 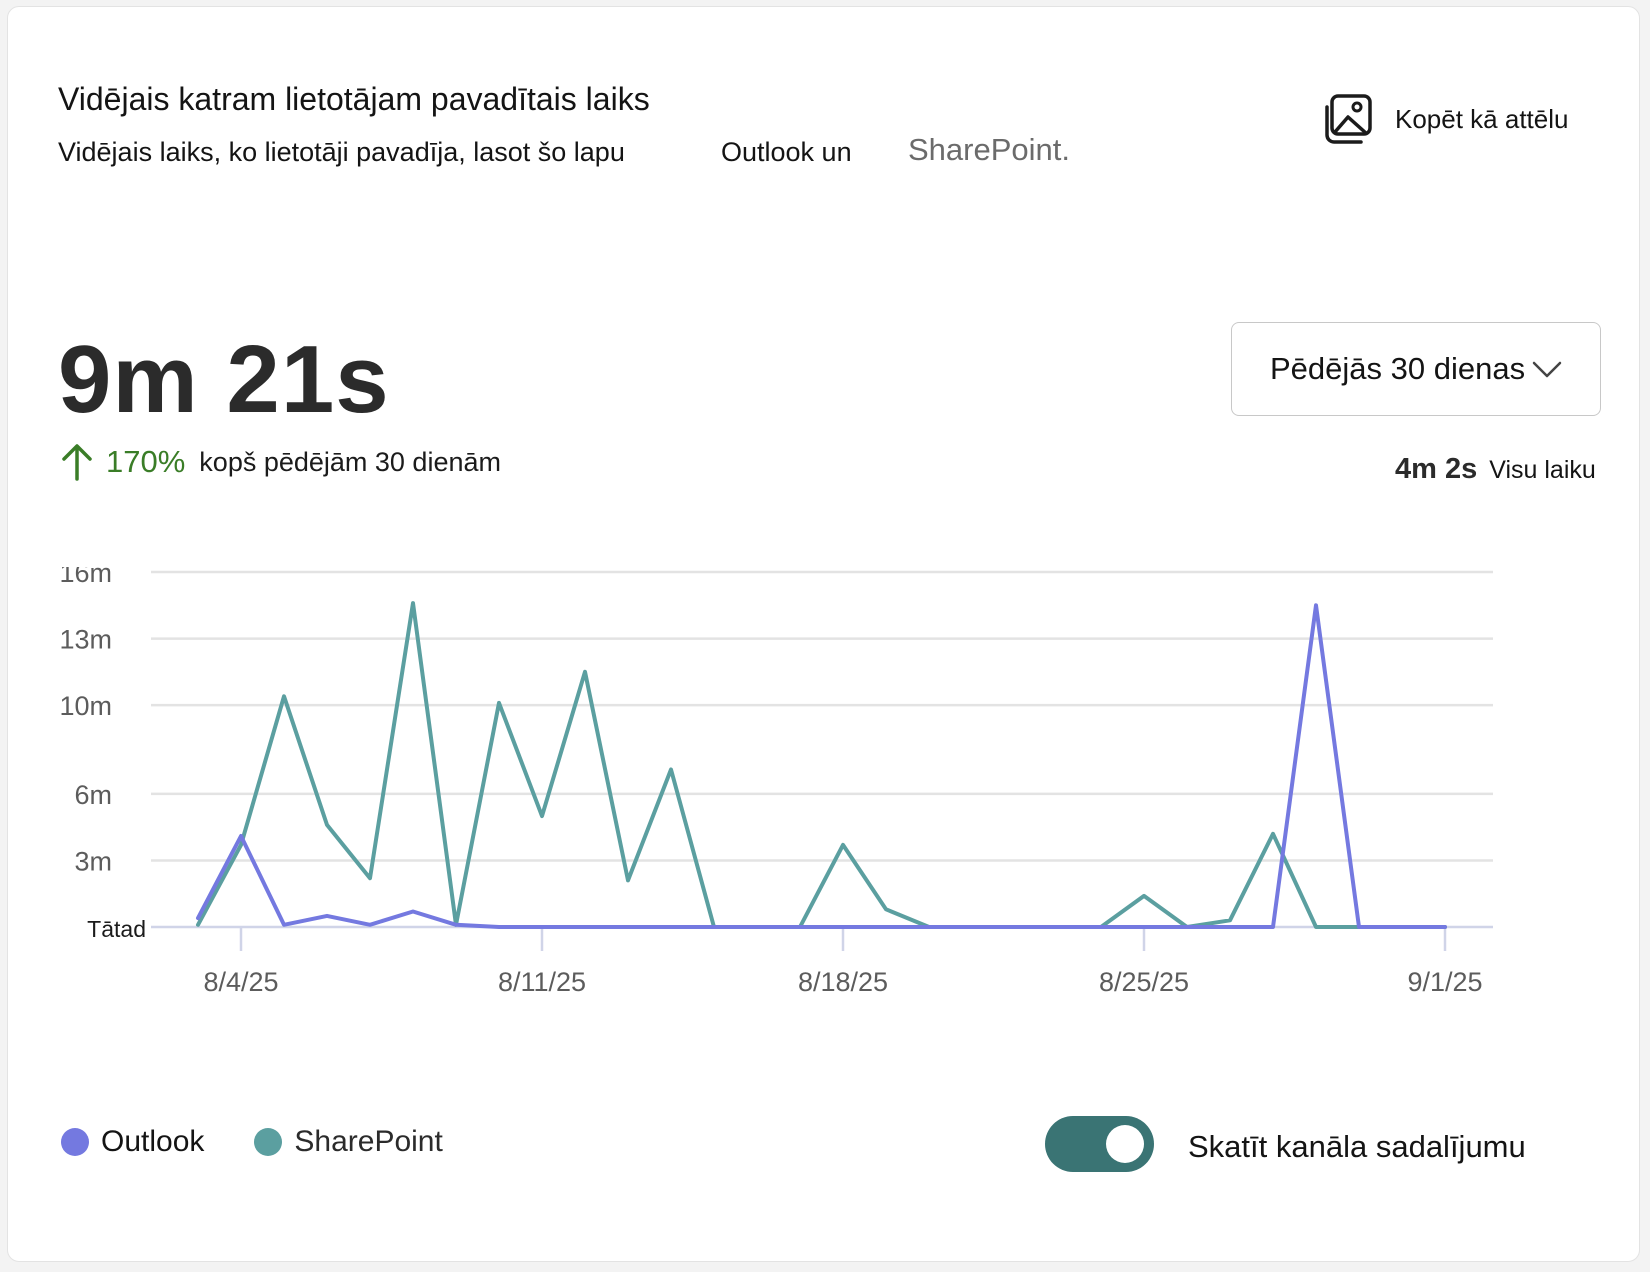 What do you see at coordinates (93, 795) in the screenshot?
I see `y-tick-label: 6m` at bounding box center [93, 795].